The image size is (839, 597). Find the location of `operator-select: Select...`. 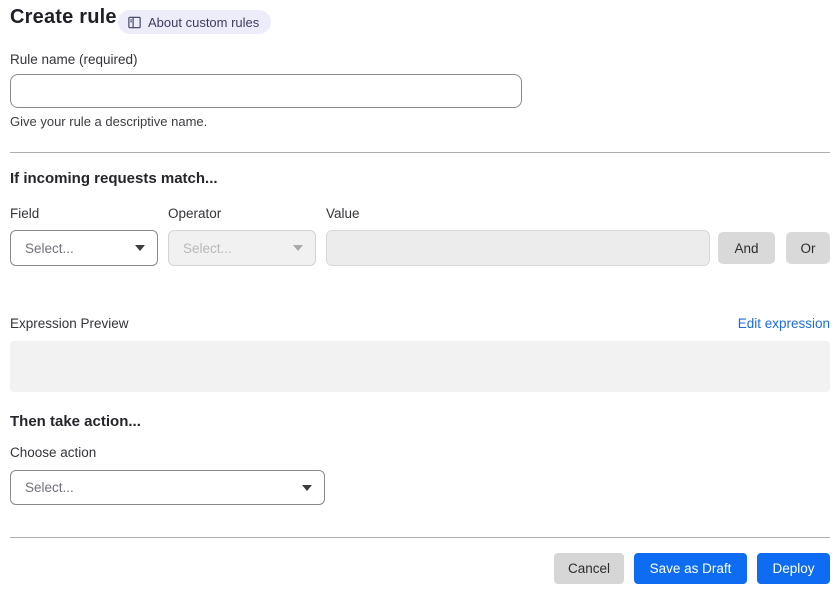

operator-select: Select... is located at coordinates (242, 248).